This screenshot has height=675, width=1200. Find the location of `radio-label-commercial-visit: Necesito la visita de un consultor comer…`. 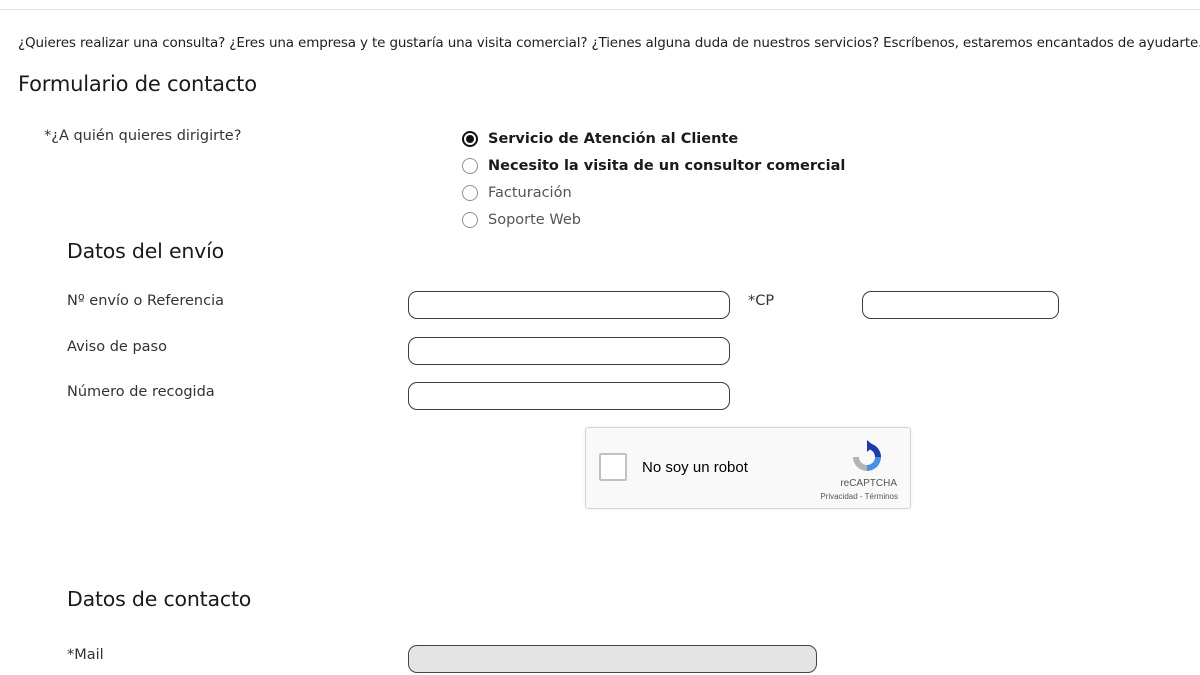

radio-label-commercial-visit: Necesito la visita de un consultor comer… is located at coordinates (667, 165).